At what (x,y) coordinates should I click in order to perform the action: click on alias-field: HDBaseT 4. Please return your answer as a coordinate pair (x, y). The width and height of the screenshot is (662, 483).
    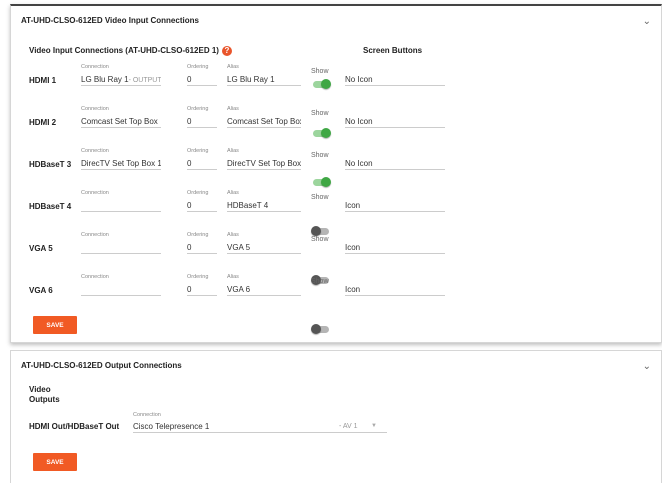
    Looking at the image, I should click on (264, 206).